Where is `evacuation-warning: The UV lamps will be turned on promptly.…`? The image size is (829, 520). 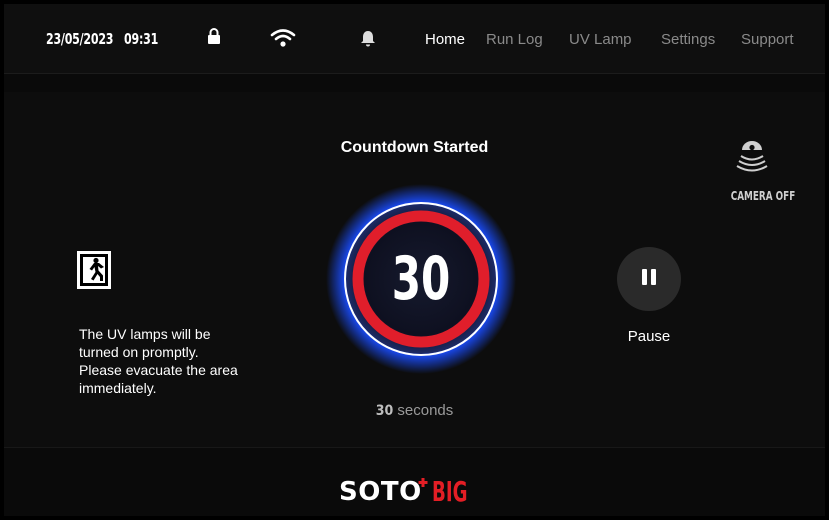 evacuation-warning: The UV lamps will be turned on promptly.… is located at coordinates (189, 361).